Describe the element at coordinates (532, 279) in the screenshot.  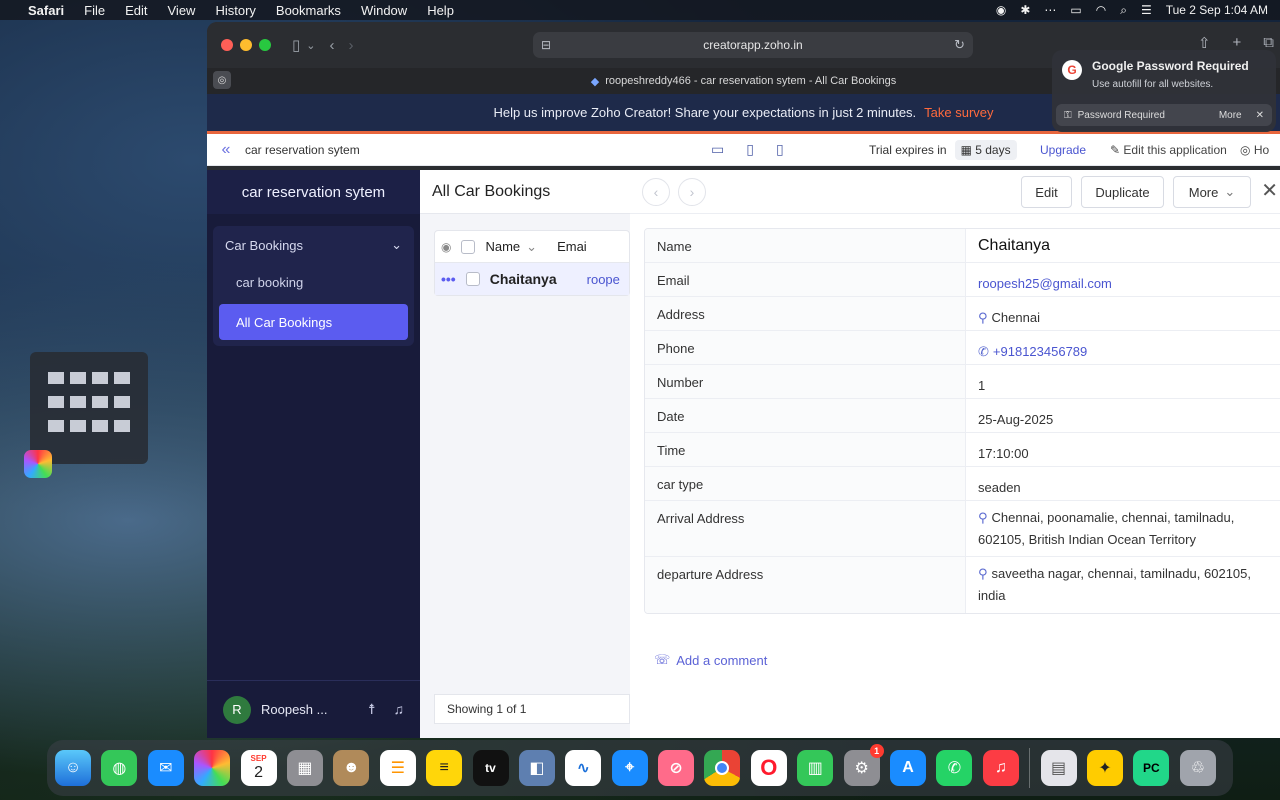
I see `table-row: ••• Chaitanya roope` at that location.